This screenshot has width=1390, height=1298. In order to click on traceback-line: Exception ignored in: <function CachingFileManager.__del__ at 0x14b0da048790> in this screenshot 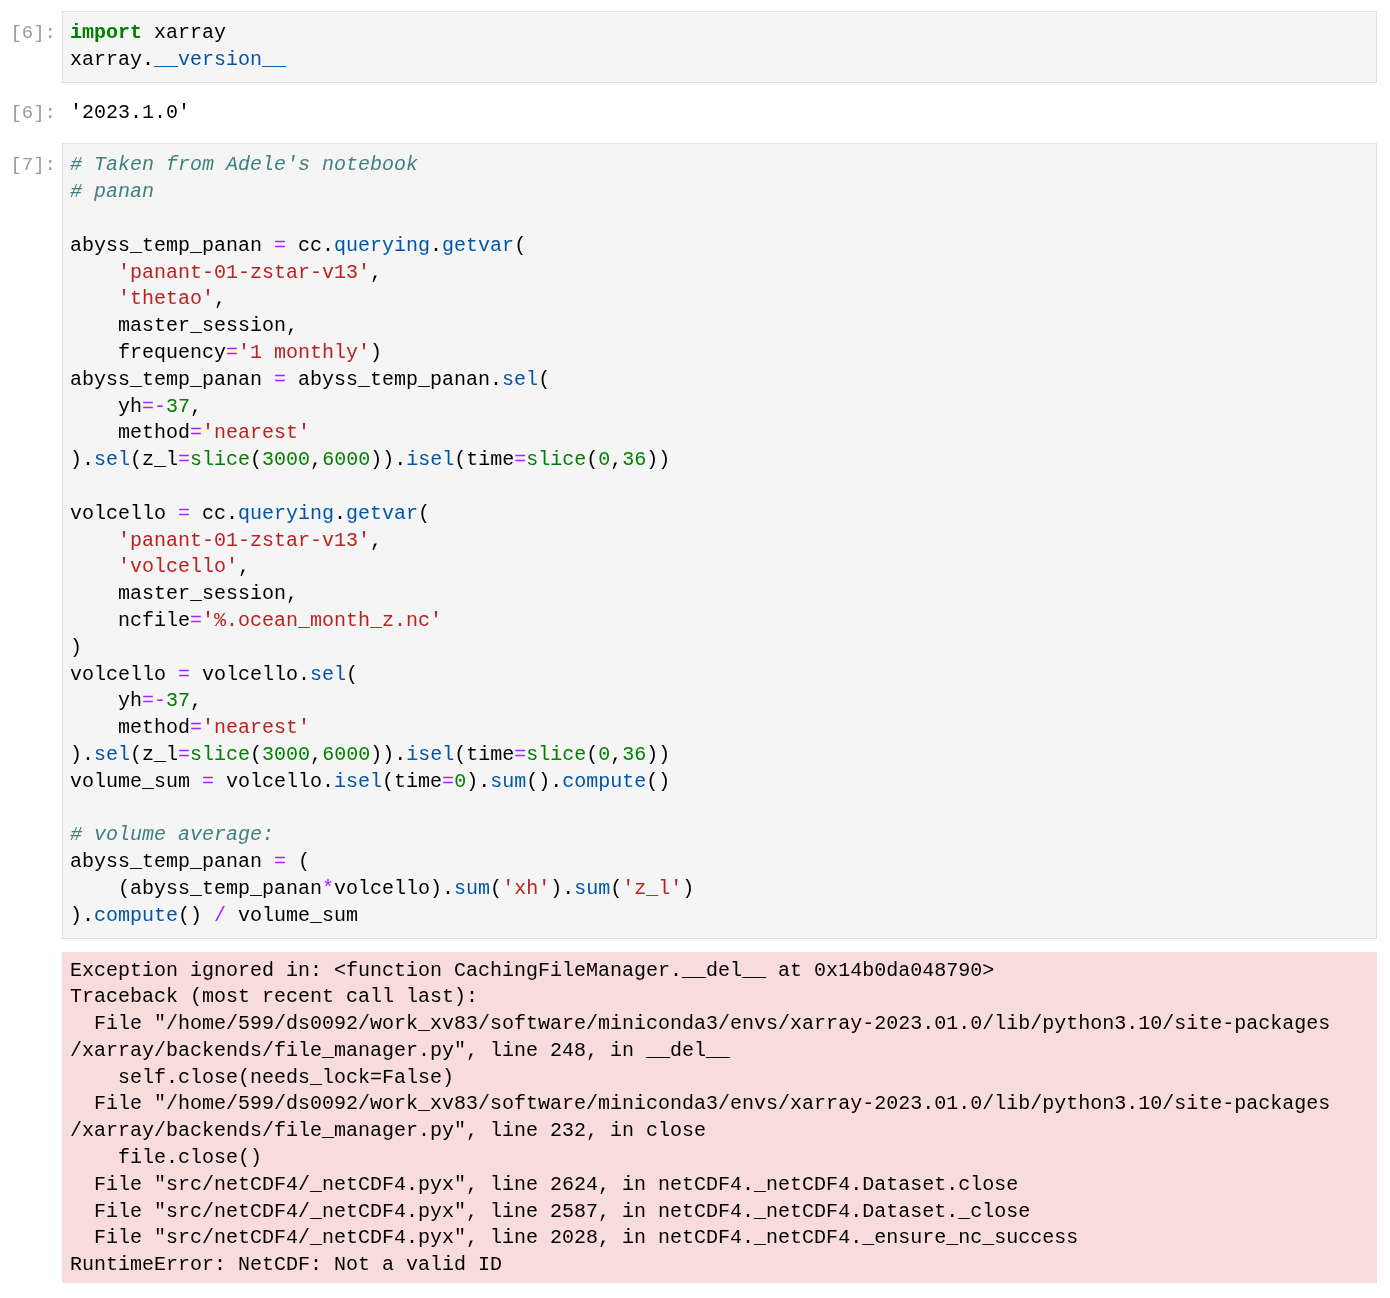, I will do `click(532, 970)`.